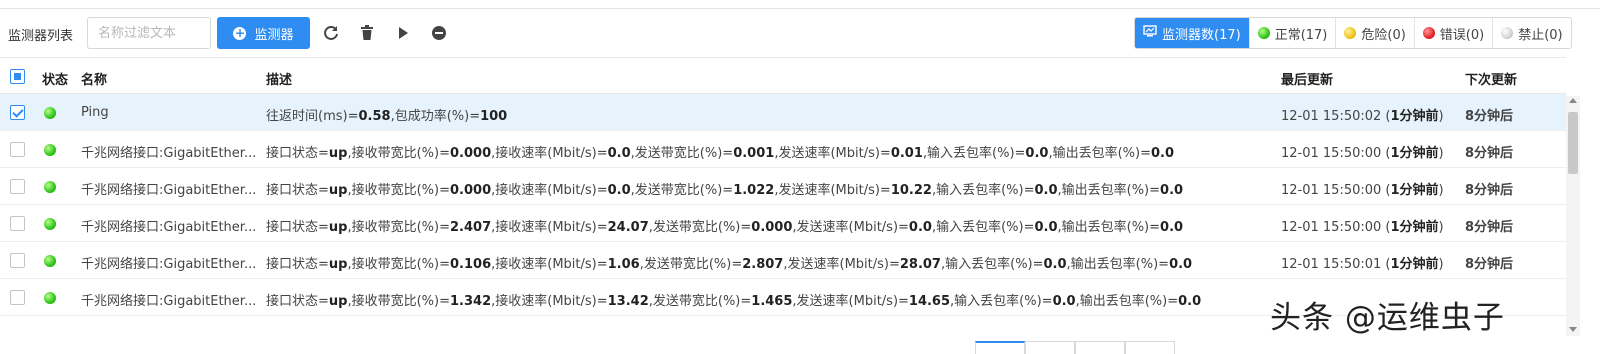  I want to click on column-status: 状态, so click(55, 78).